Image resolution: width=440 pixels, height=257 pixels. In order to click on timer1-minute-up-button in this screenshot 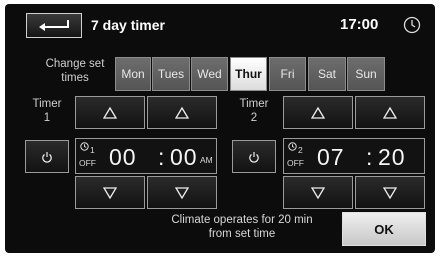, I will do `click(182, 112)`.